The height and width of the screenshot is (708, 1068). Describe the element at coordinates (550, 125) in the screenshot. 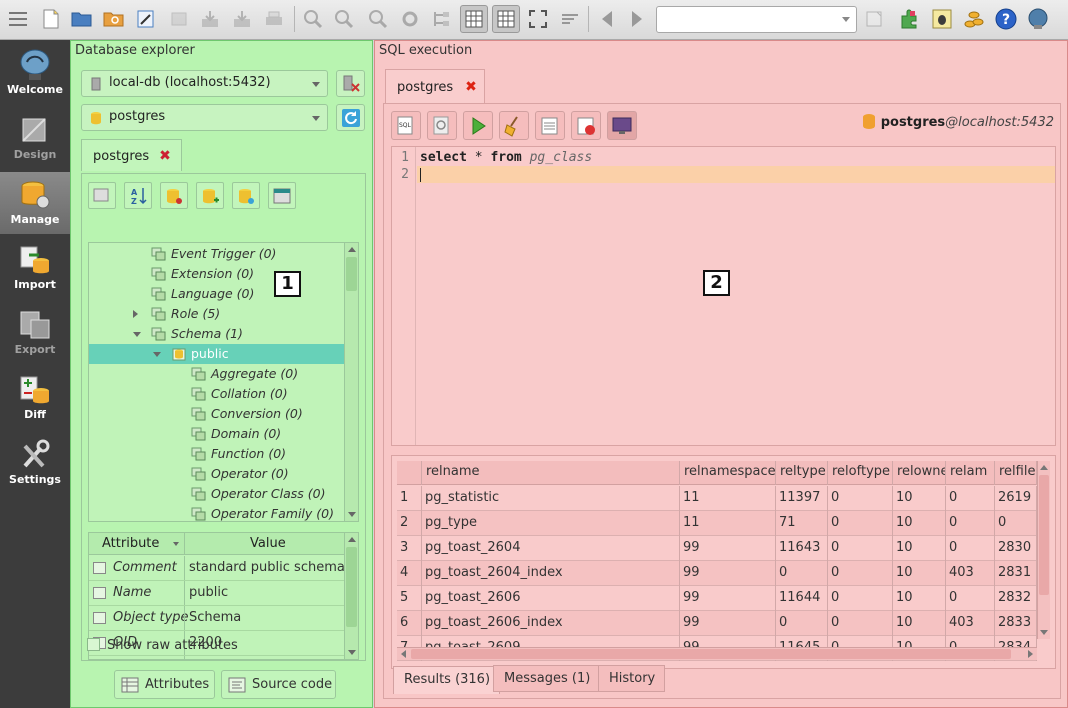

I see `sql-history-button` at that location.